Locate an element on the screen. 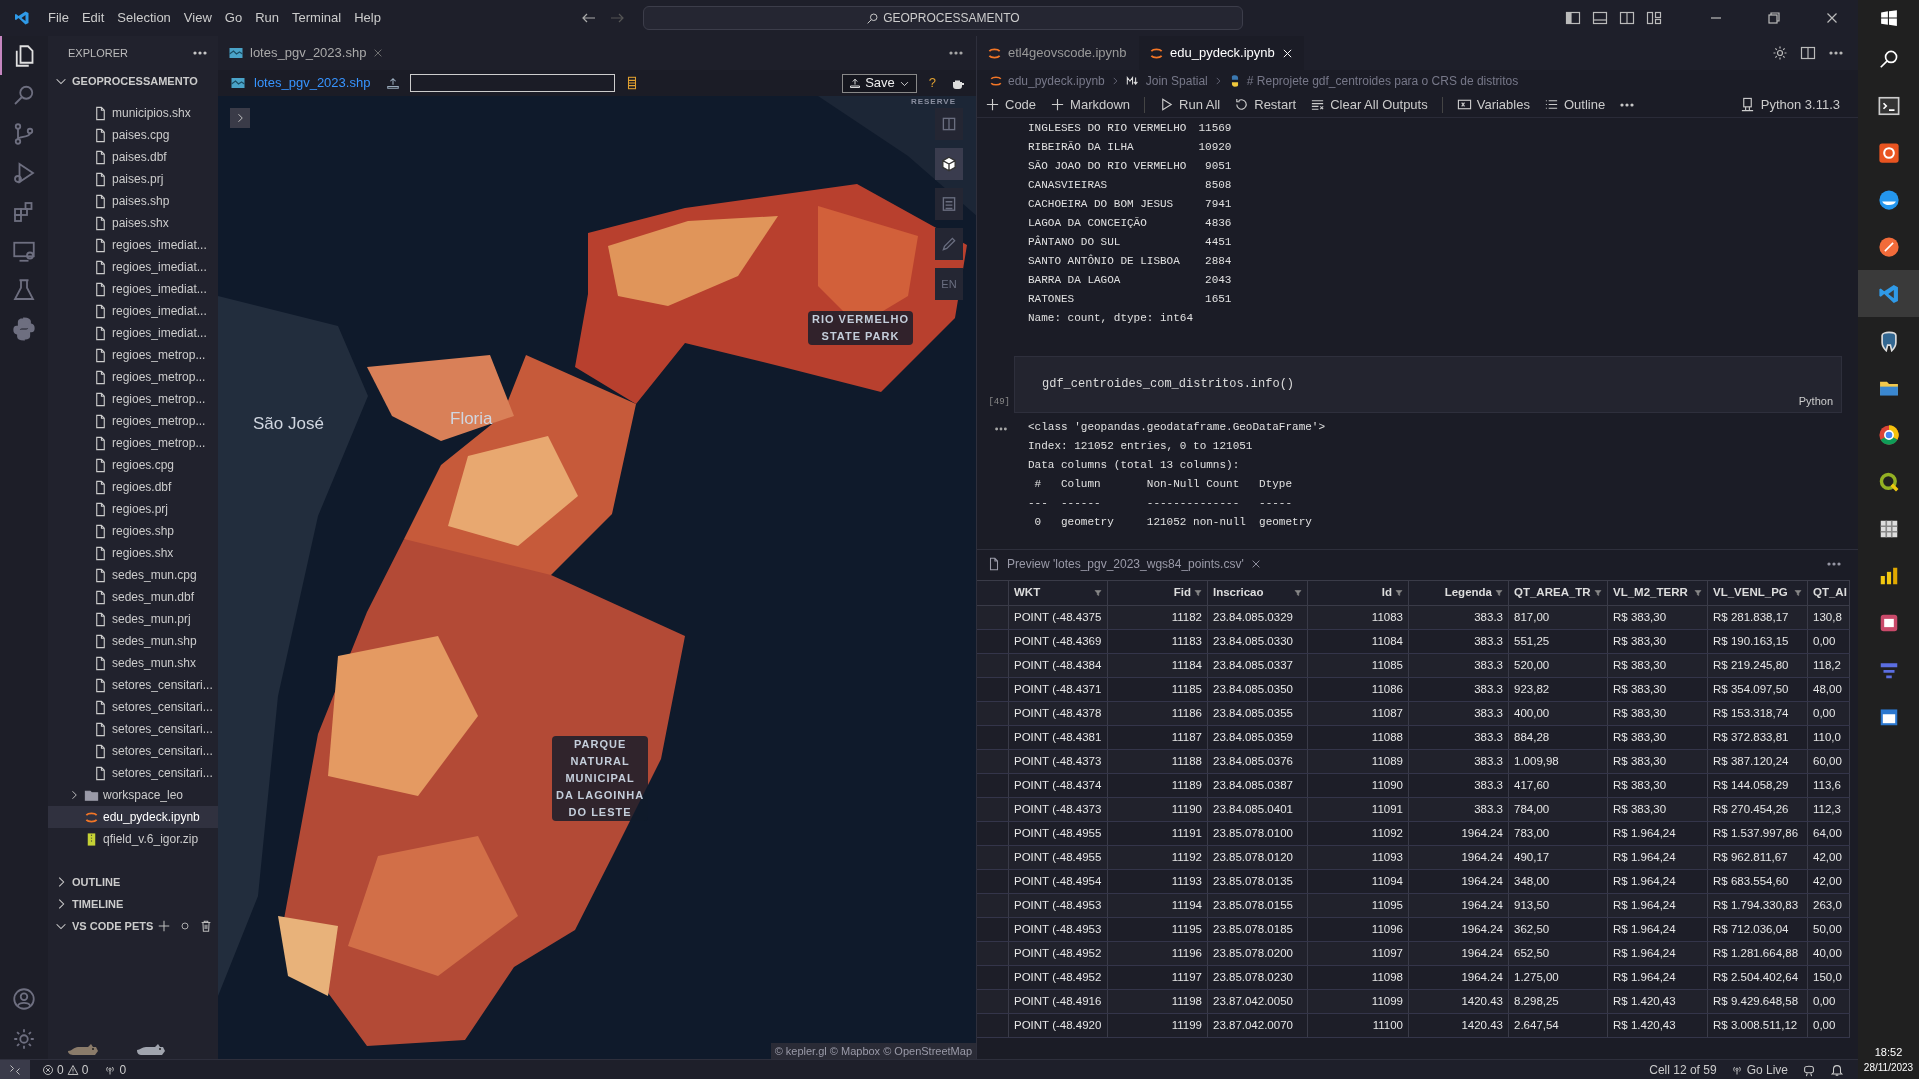 This screenshot has width=1919, height=1079. file-tree-item: sedes_mun.shx is located at coordinates (133, 663).